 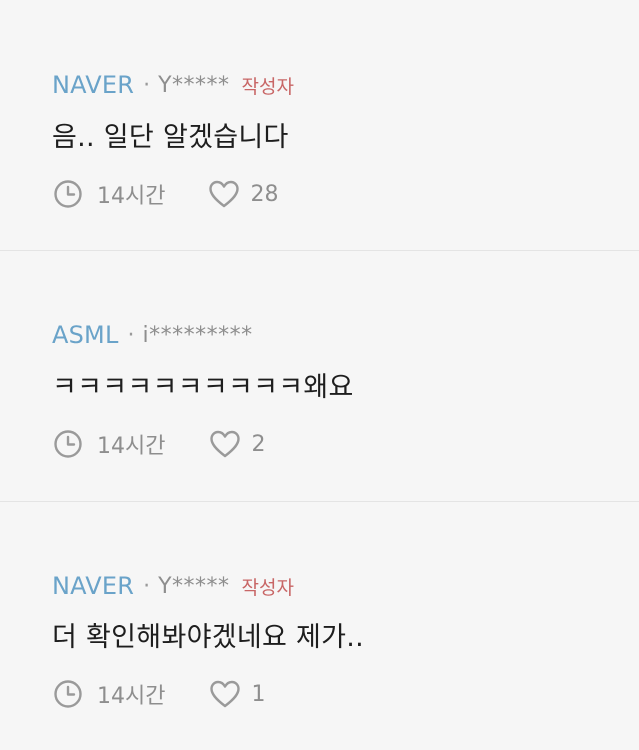 What do you see at coordinates (258, 444) in the screenshot?
I see `like-count: 2` at bounding box center [258, 444].